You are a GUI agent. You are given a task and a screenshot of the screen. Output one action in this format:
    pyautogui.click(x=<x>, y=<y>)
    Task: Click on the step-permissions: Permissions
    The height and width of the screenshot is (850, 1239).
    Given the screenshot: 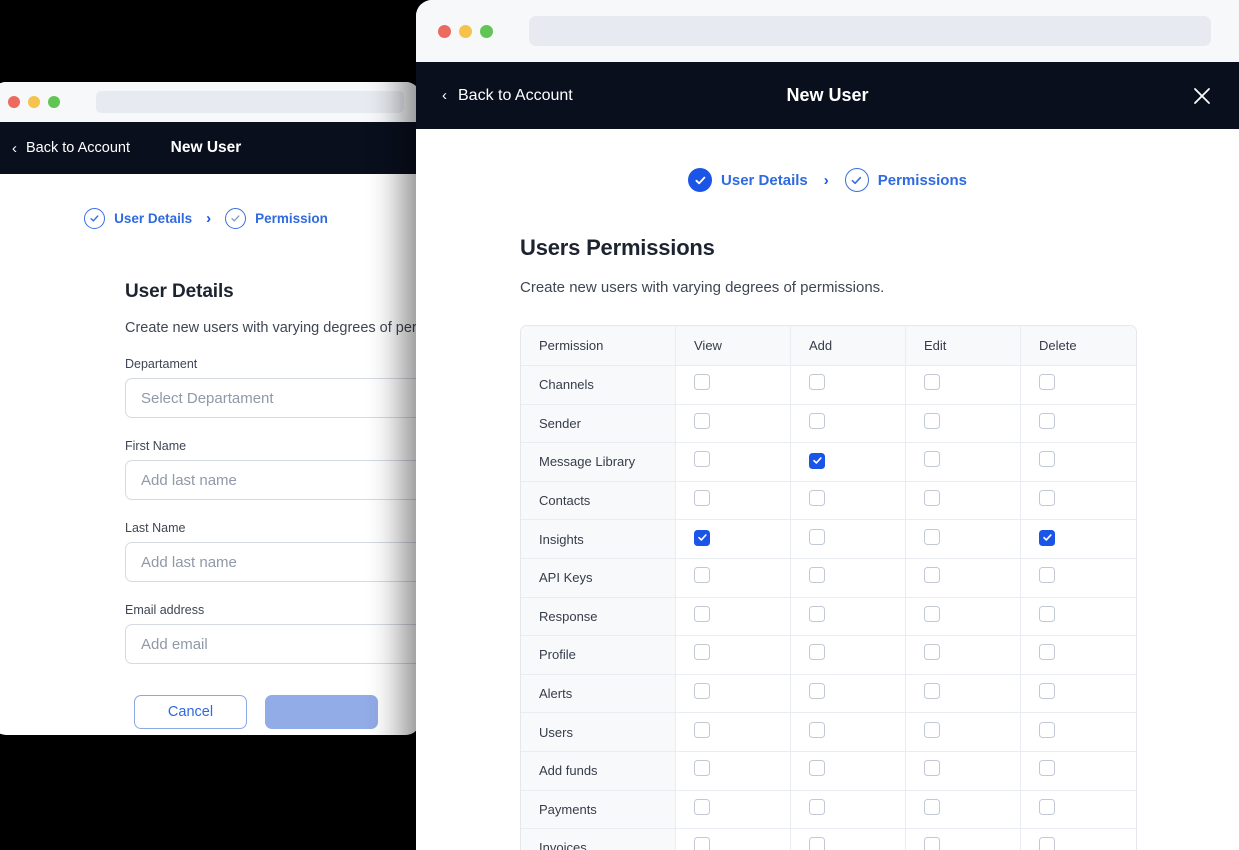 What is the action you would take?
    pyautogui.click(x=905, y=180)
    